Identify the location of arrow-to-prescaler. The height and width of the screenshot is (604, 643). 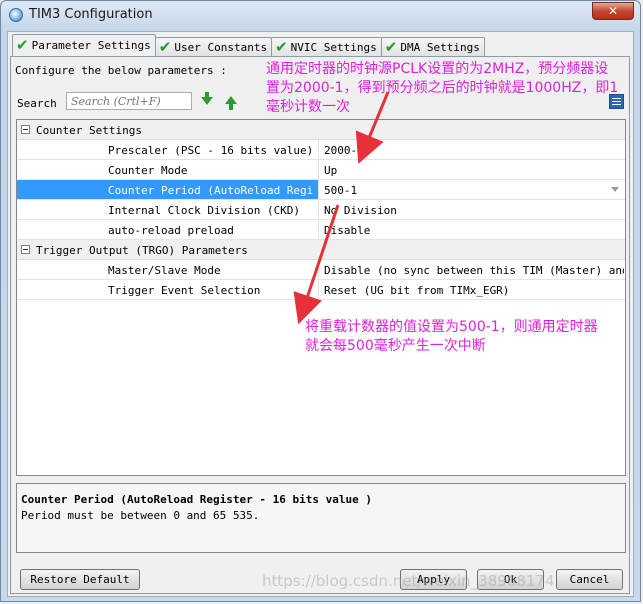
(372, 127).